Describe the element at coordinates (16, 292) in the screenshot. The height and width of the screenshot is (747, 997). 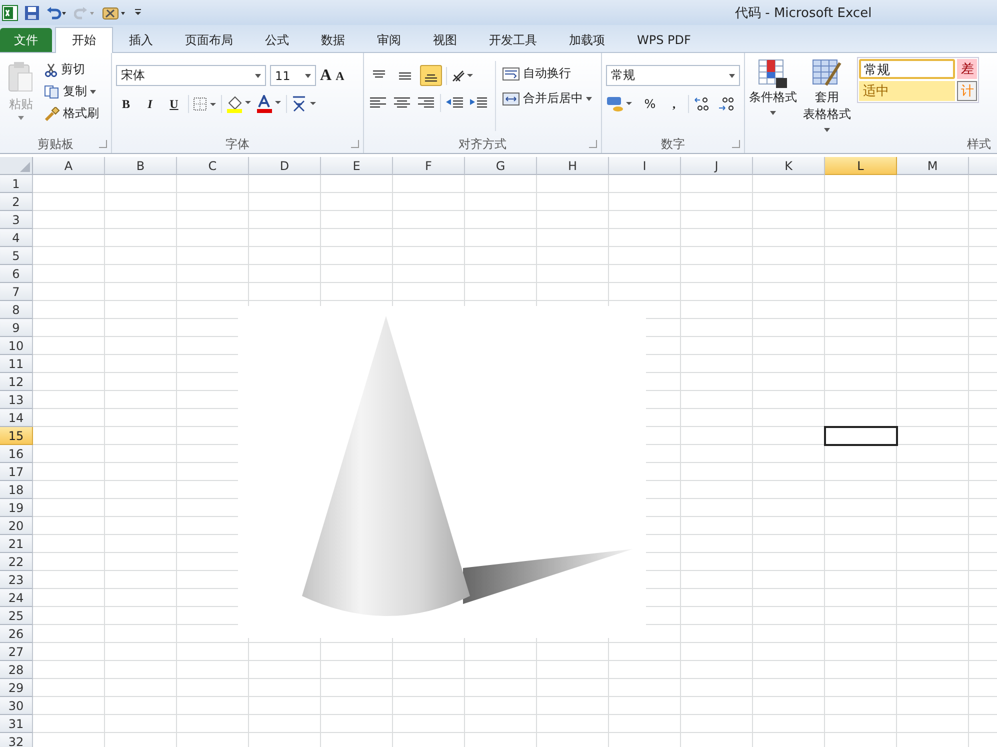
I see `row-header: 7` at that location.